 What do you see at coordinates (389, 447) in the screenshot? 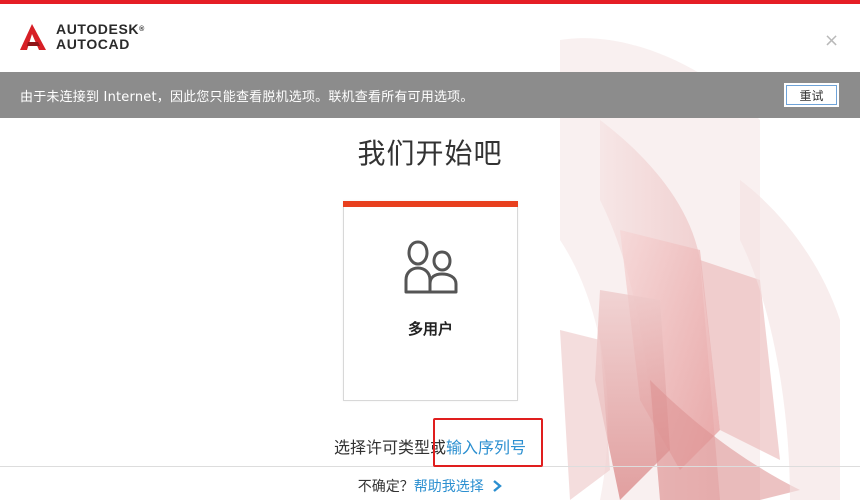
I see `license-prompt-text: 选择许可类型或` at bounding box center [389, 447].